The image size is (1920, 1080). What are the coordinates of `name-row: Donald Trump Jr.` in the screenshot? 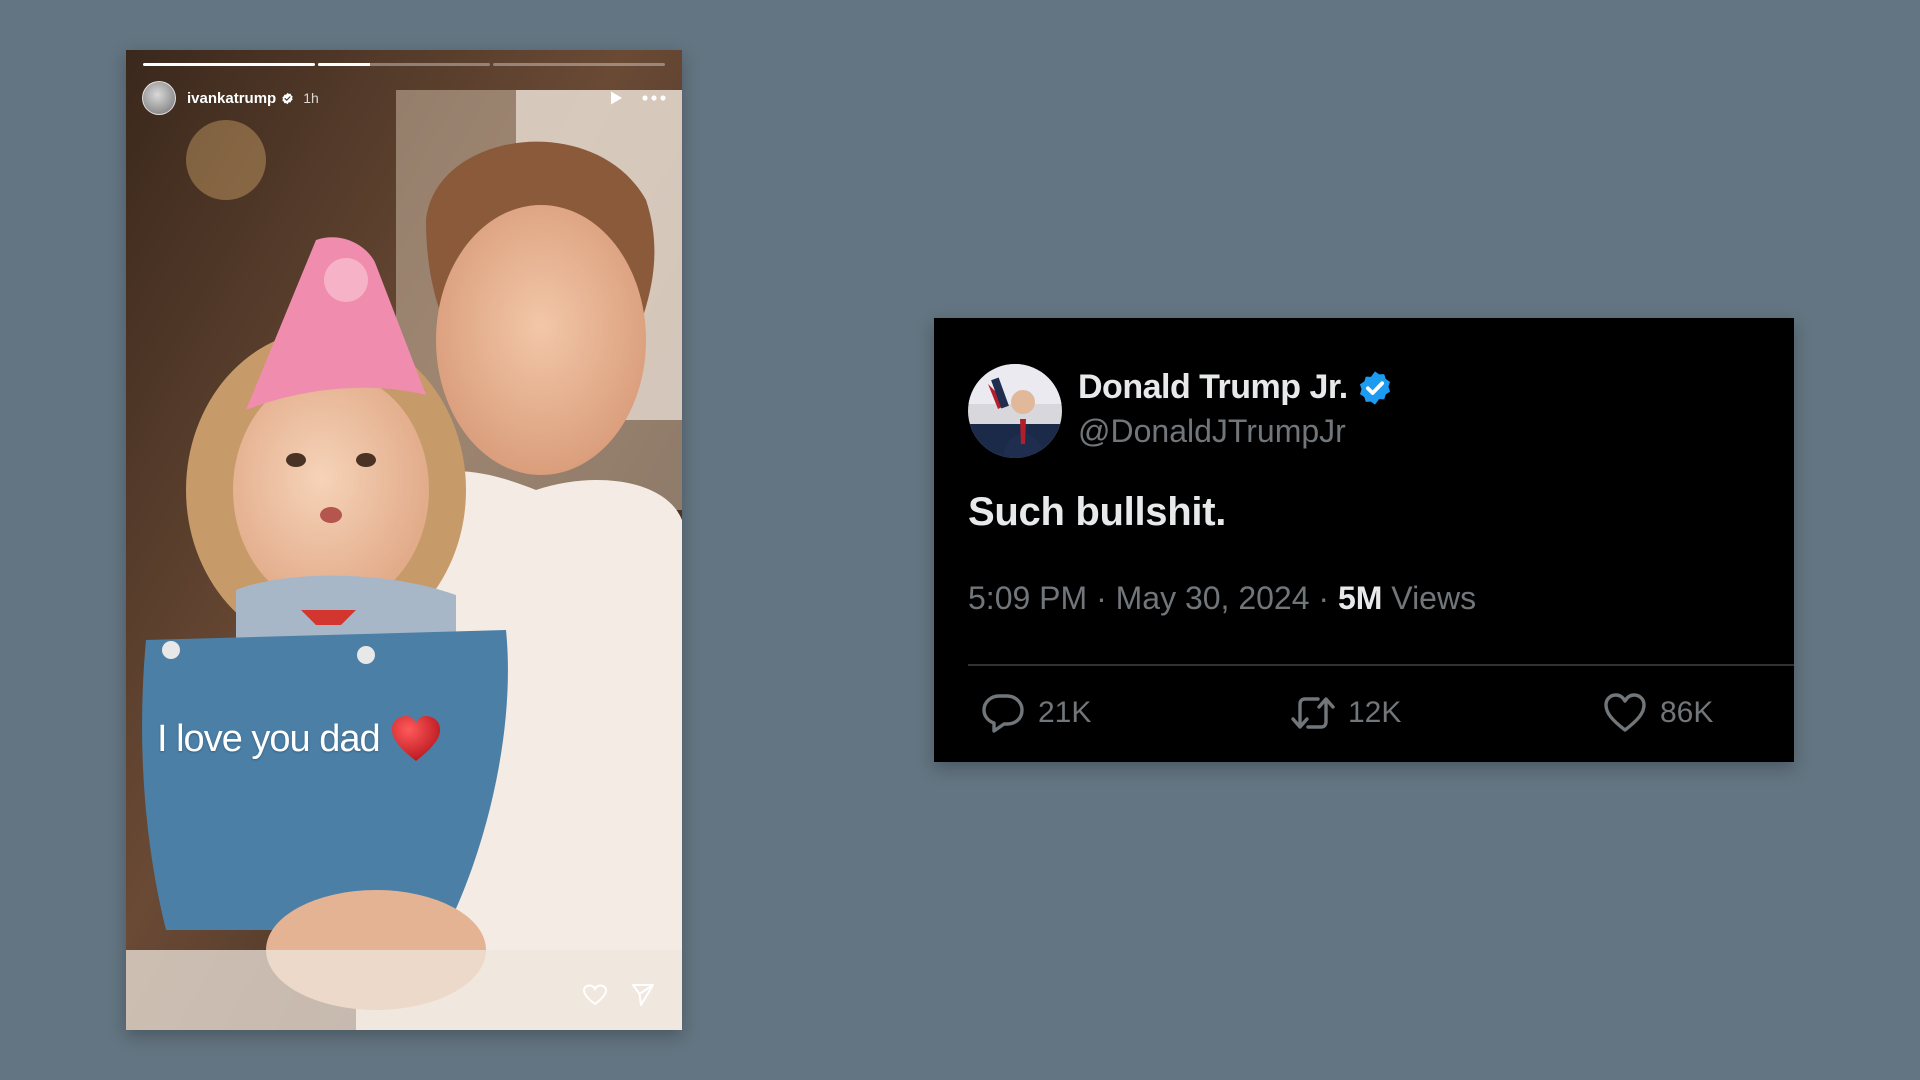 It's located at (1236, 387).